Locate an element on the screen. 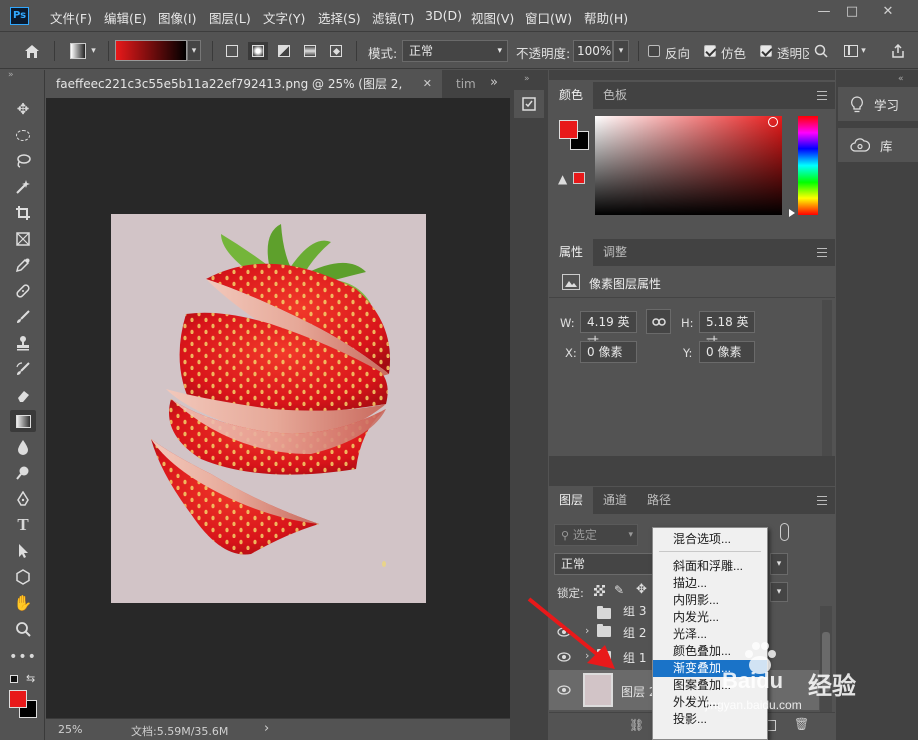 The image size is (918, 740). height-input: 5.18 英寸 is located at coordinates (727, 330).